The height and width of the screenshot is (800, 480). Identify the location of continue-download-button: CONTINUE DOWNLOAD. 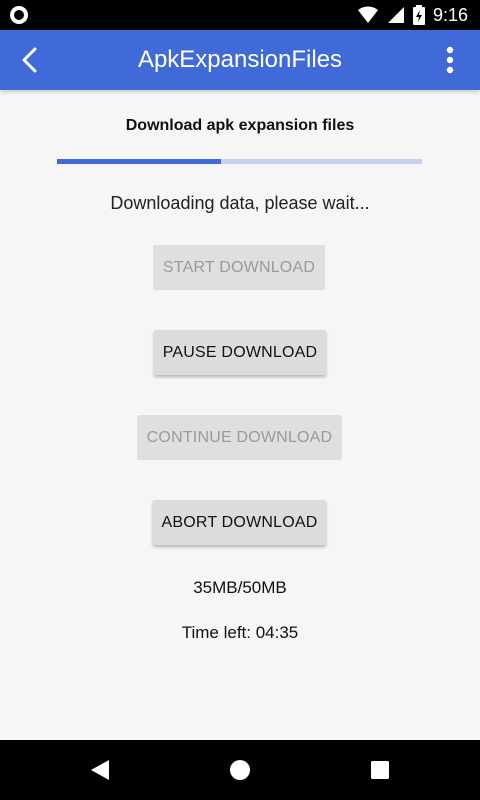
(239, 437).